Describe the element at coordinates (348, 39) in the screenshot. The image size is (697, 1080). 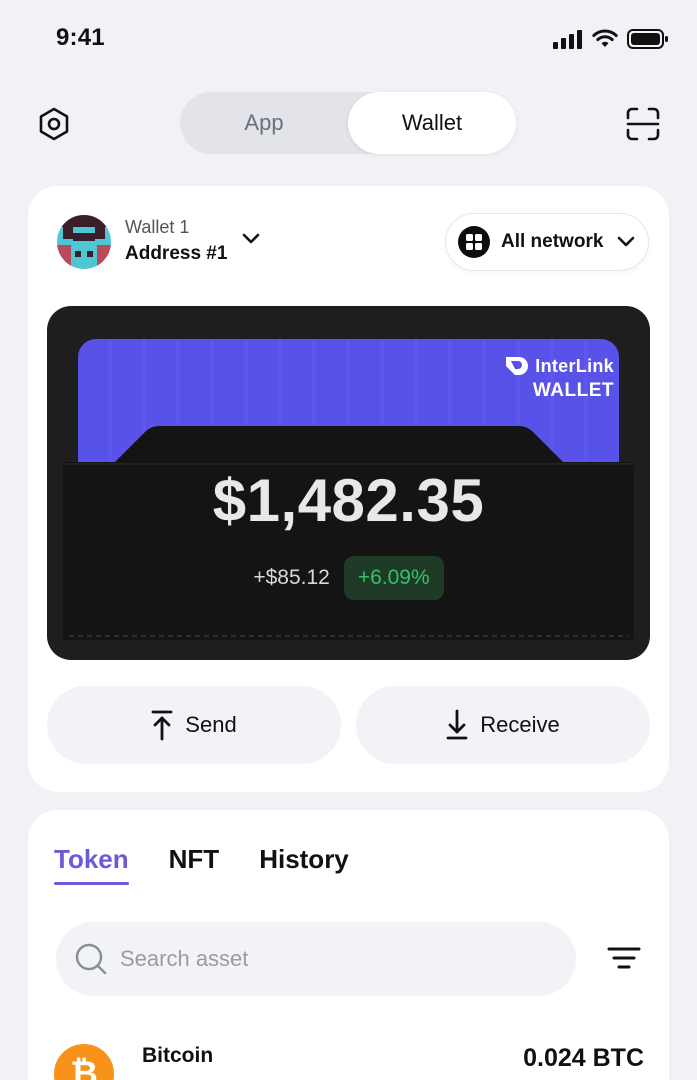
I see `status-bar: 9:41` at that location.